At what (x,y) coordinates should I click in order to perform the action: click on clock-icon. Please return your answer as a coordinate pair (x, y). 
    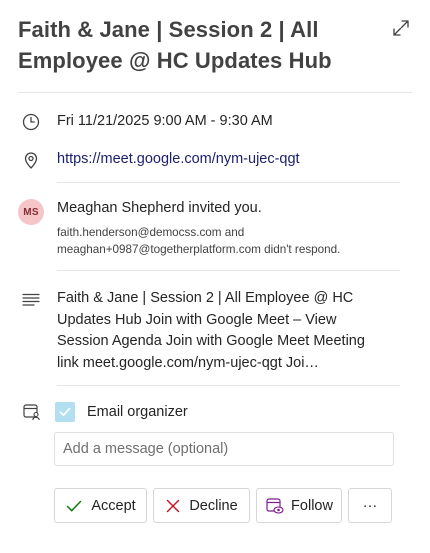
    Looking at the image, I should click on (31, 122).